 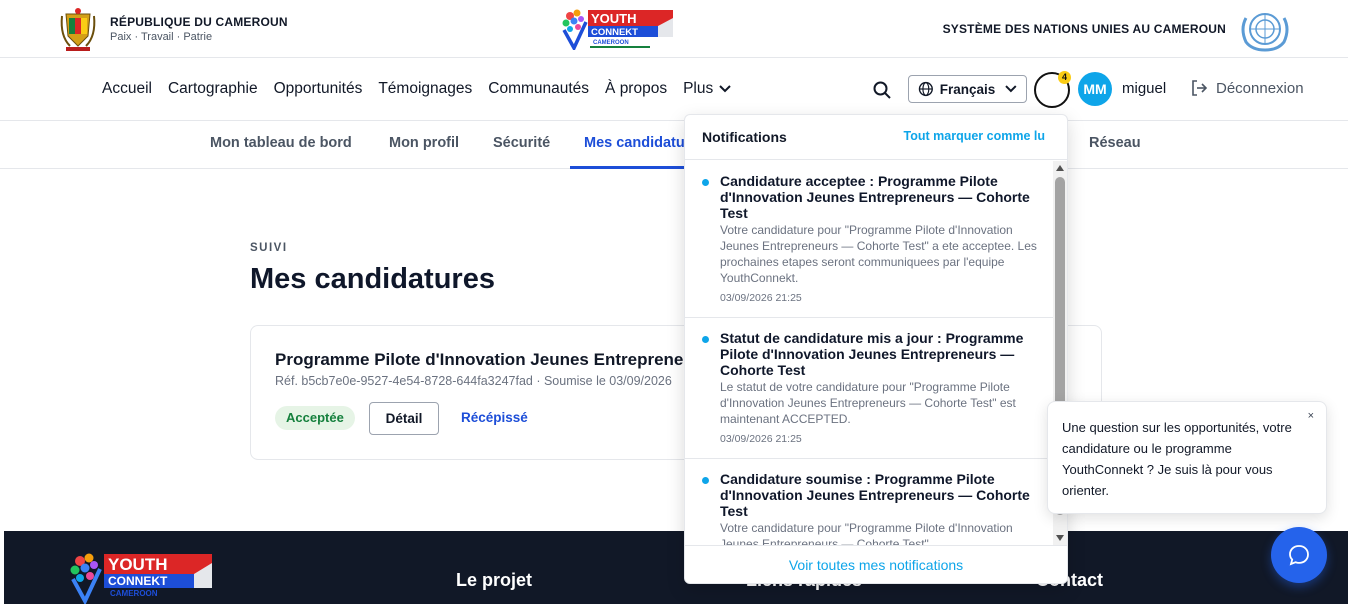 What do you see at coordinates (1060, 538) in the screenshot?
I see `scroll-down-icon` at bounding box center [1060, 538].